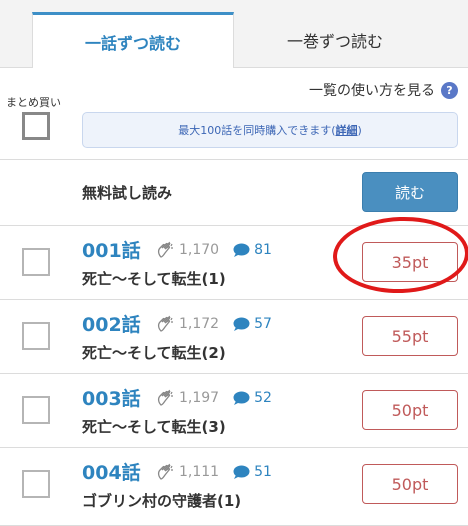  I want to click on episode-number: 004話, so click(111, 471).